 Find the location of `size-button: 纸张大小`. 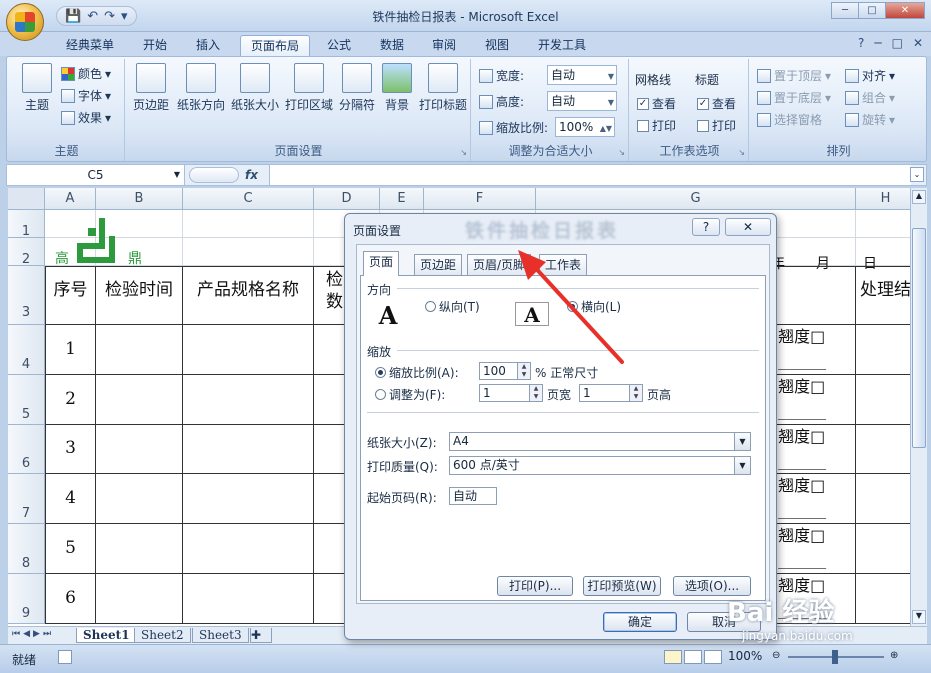

size-button: 纸张大小 is located at coordinates (255, 88).